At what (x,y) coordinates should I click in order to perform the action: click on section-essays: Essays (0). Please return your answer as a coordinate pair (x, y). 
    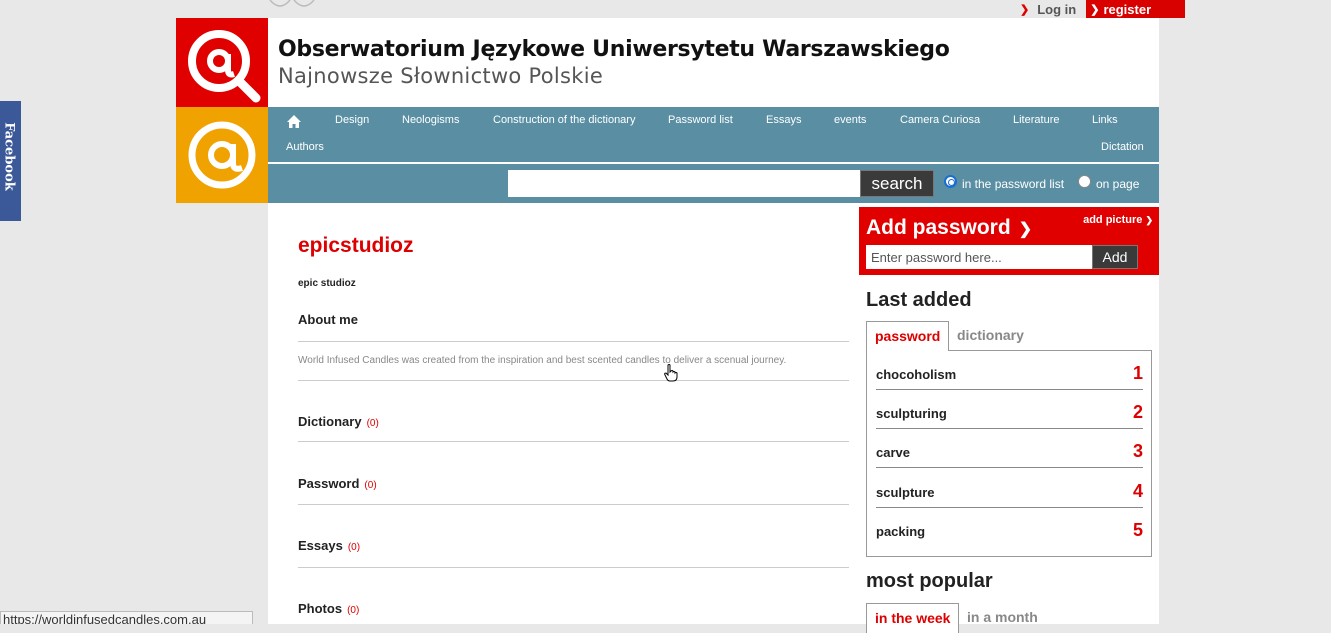
    Looking at the image, I should click on (329, 545).